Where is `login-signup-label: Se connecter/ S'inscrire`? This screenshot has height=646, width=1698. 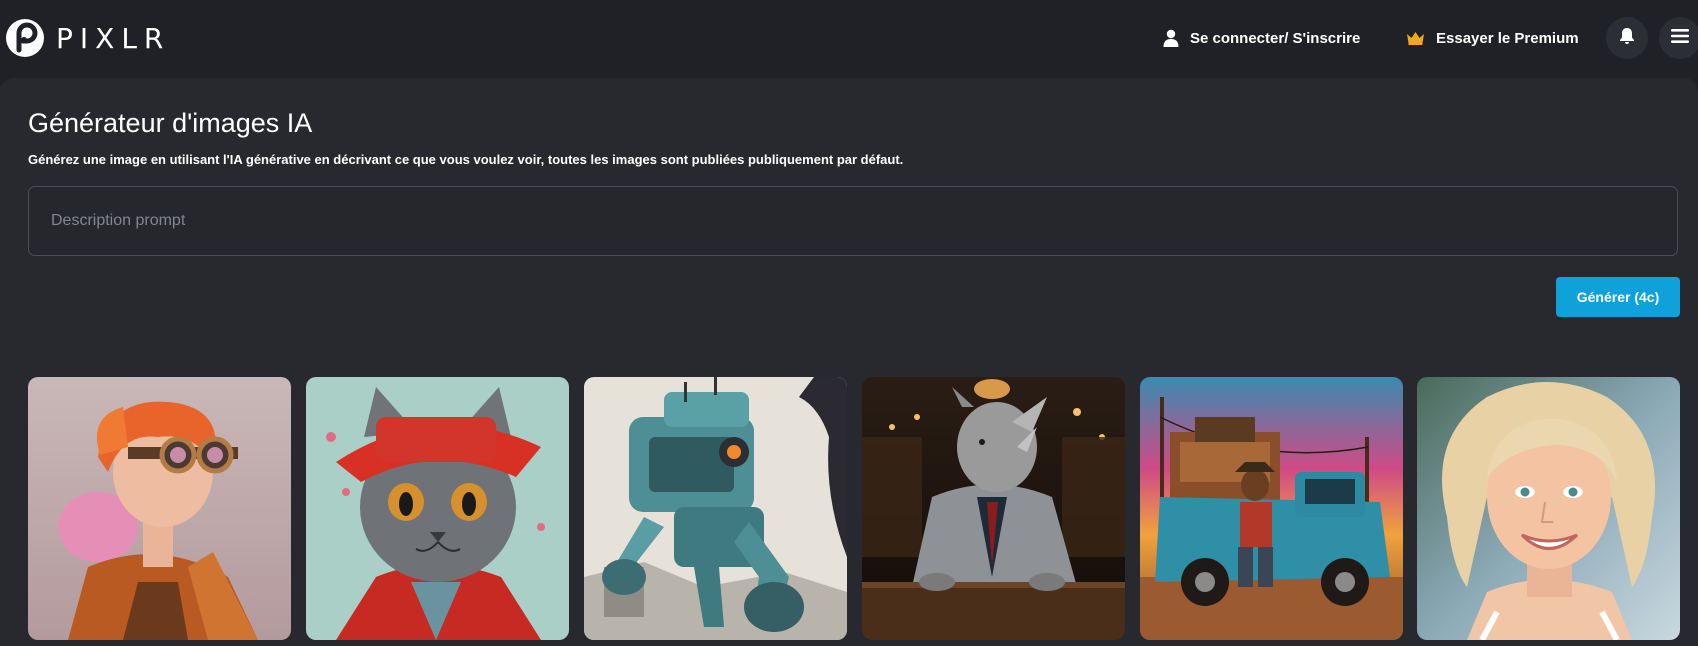 login-signup-label: Se connecter/ S'inscrire is located at coordinates (1275, 38).